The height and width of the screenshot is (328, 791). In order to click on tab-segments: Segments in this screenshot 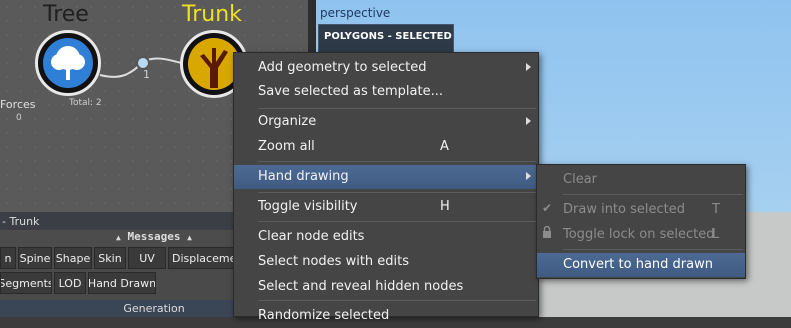, I will do `click(26, 283)`.